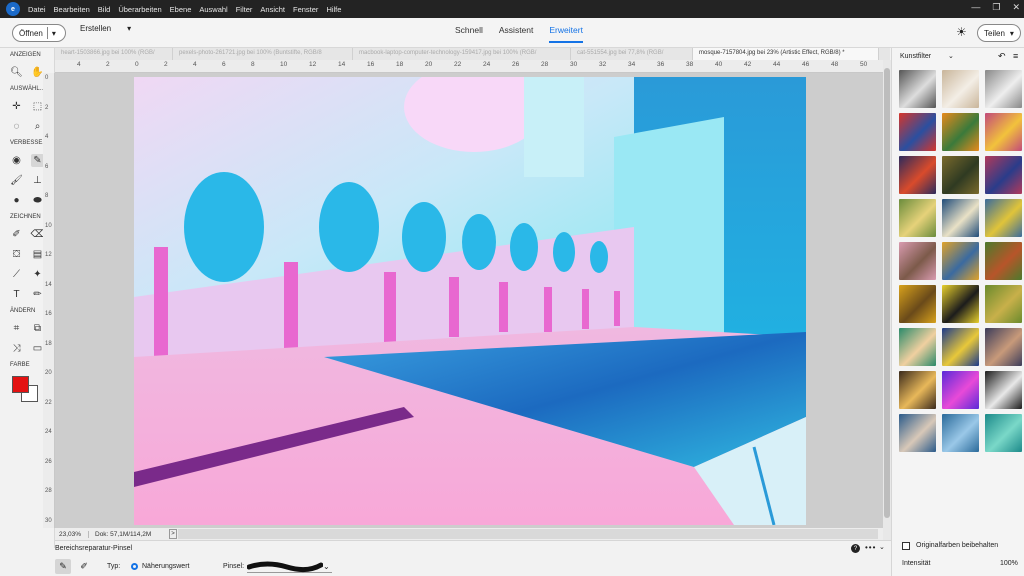 Image resolution: width=1024 pixels, height=576 pixels. I want to click on filter-thumbnail-mondrian, so click(960, 304).